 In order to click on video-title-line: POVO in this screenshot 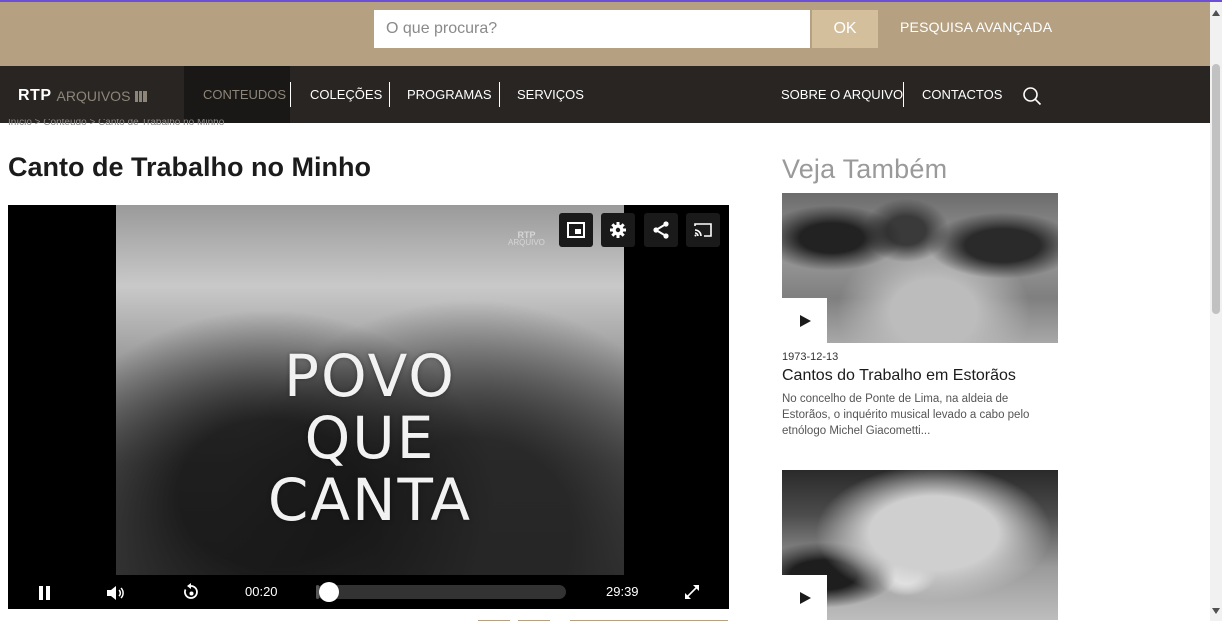, I will do `click(370, 376)`.